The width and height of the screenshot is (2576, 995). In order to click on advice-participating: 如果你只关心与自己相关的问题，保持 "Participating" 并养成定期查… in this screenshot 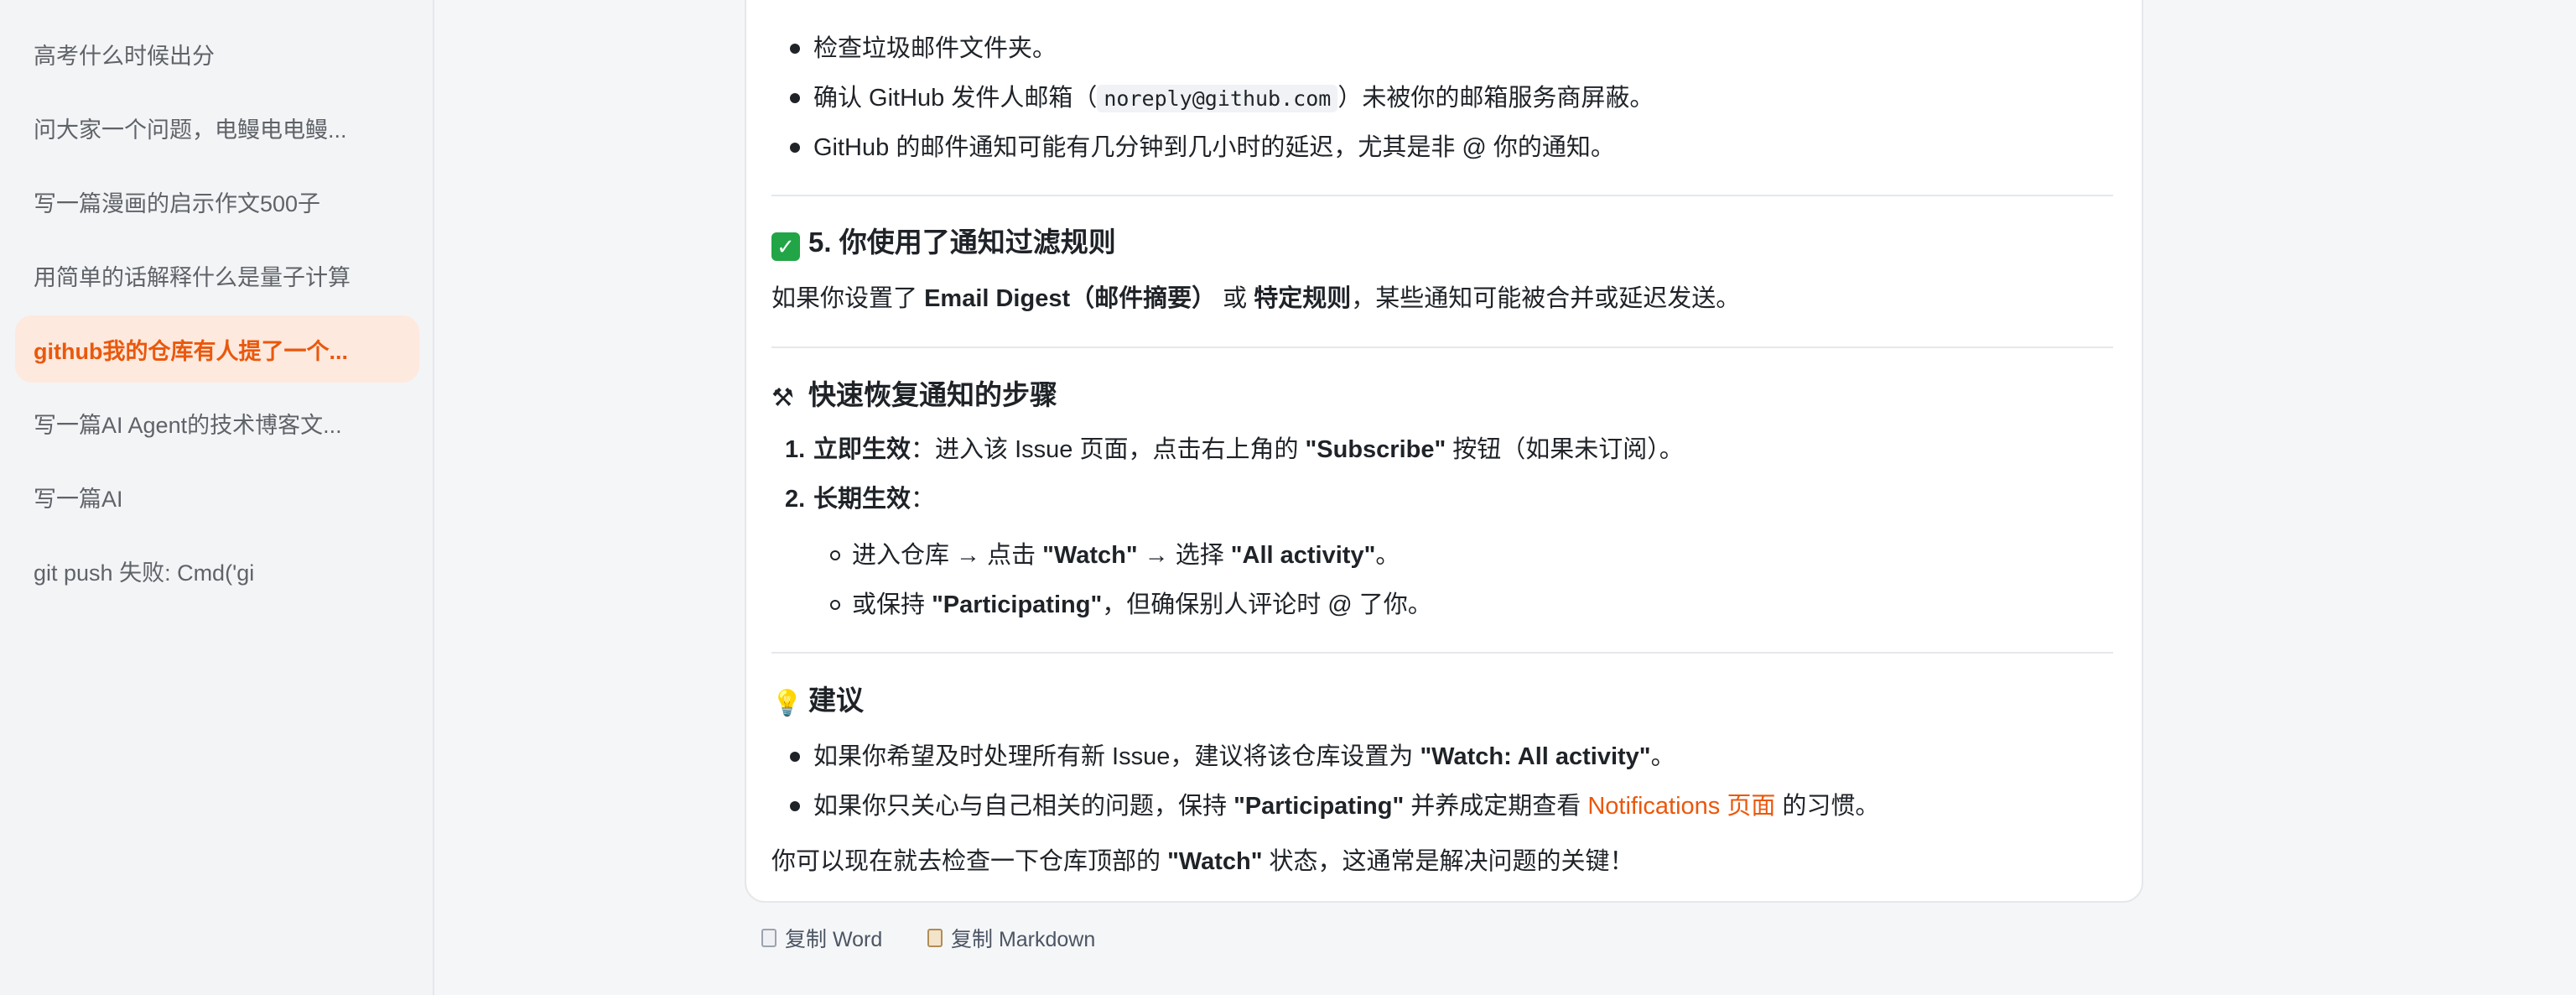, I will do `click(1346, 806)`.